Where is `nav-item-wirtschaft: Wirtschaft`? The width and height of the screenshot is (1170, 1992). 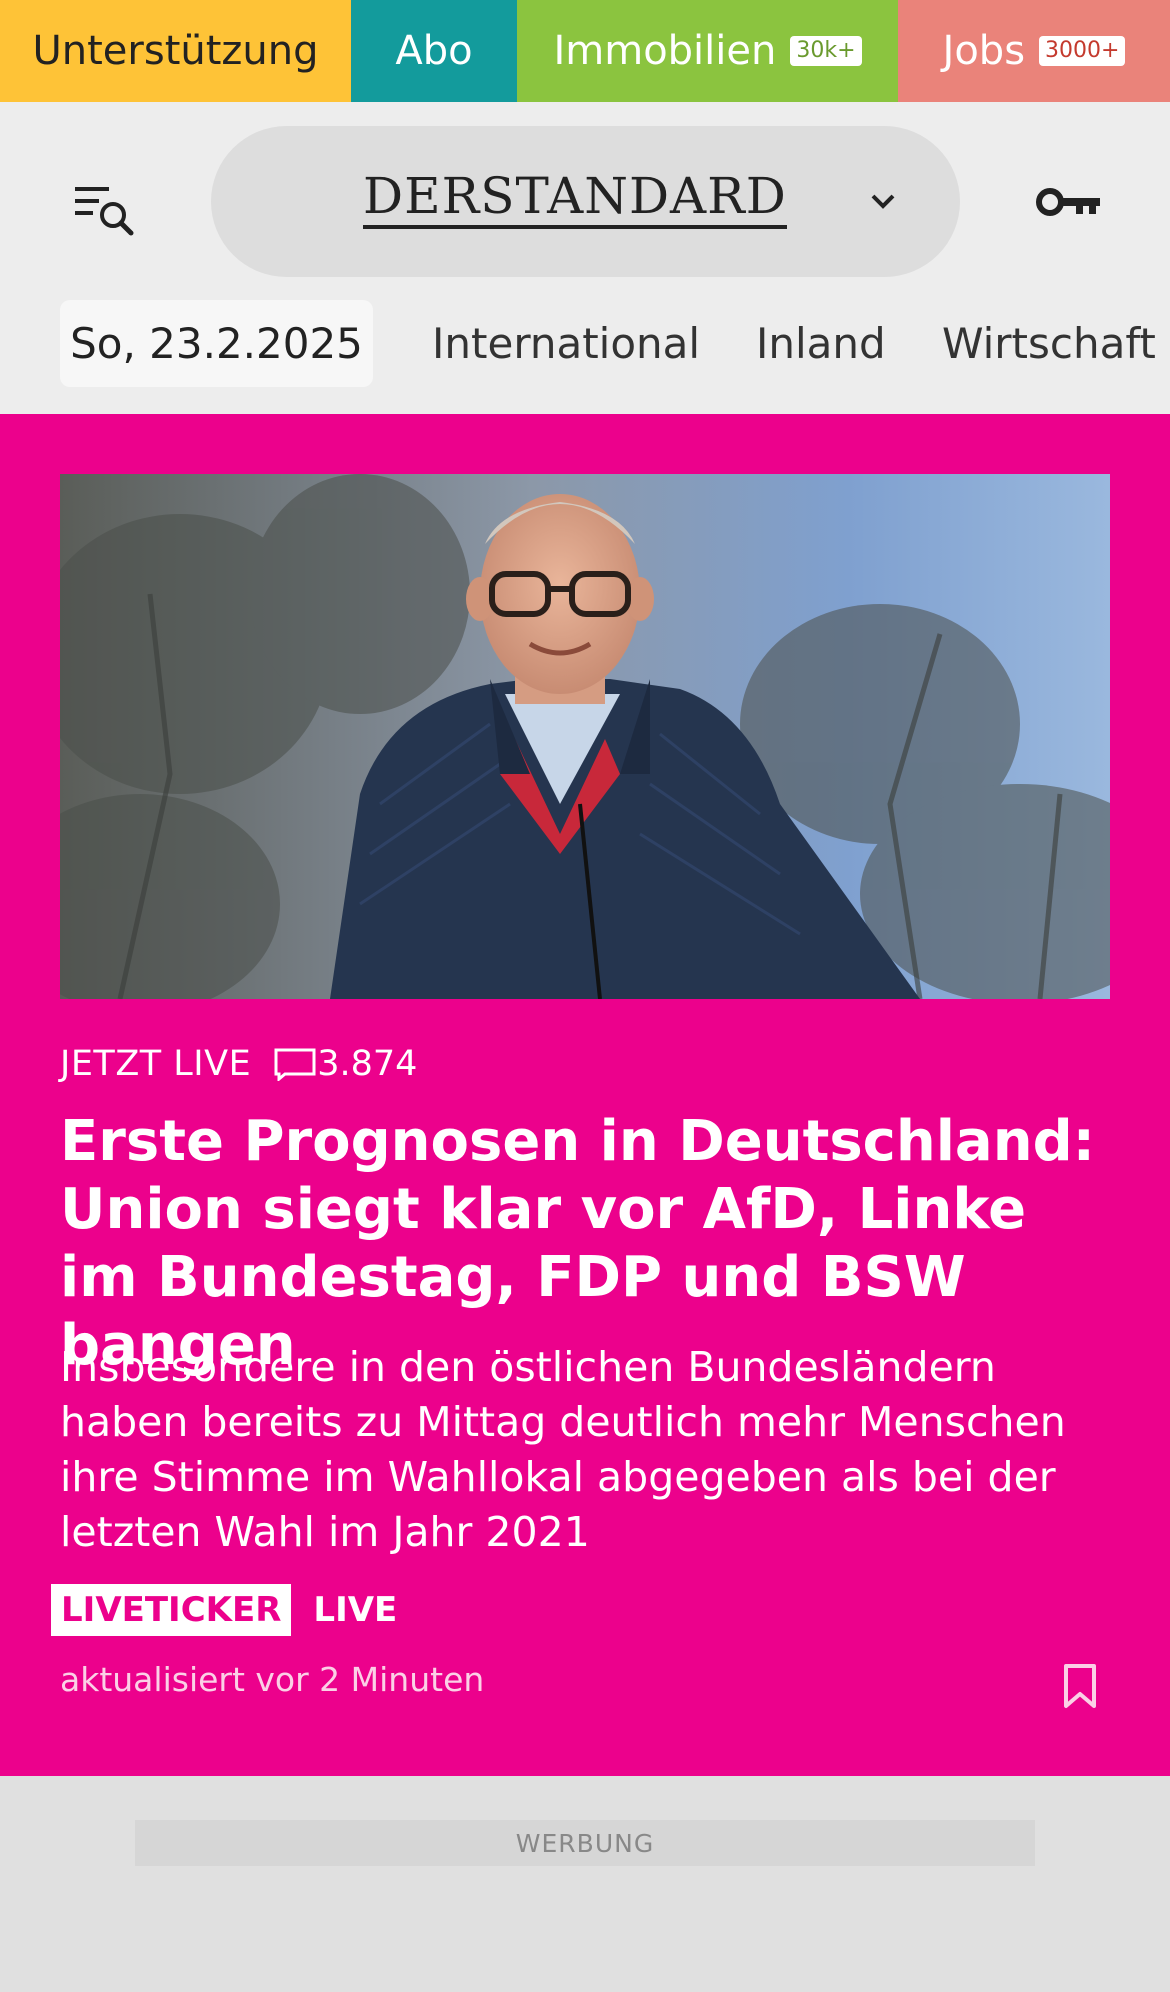 nav-item-wirtschaft: Wirtschaft is located at coordinates (1056, 343).